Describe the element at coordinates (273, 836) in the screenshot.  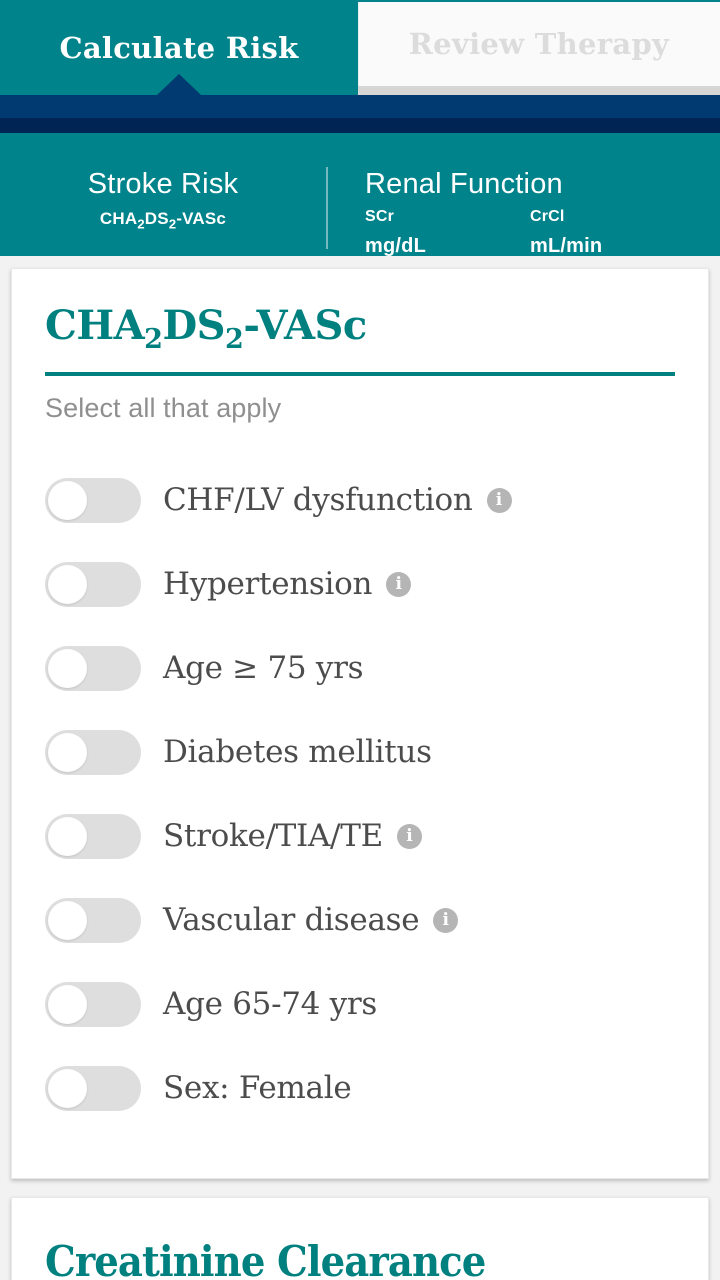
I see `row-label: Stroke/TIA/TE` at that location.